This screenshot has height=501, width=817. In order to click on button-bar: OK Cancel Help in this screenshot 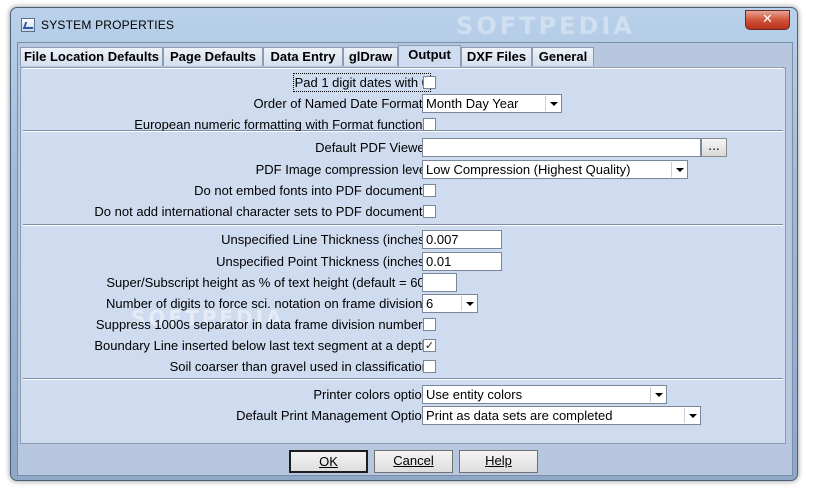, I will do `click(405, 461)`.